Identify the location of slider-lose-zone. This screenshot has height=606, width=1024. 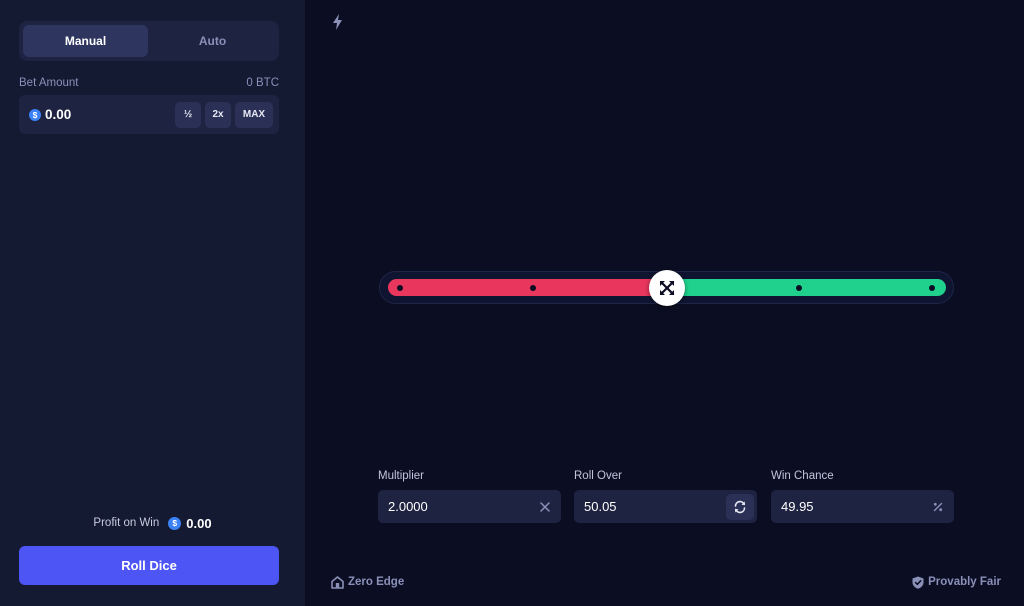
(526, 287).